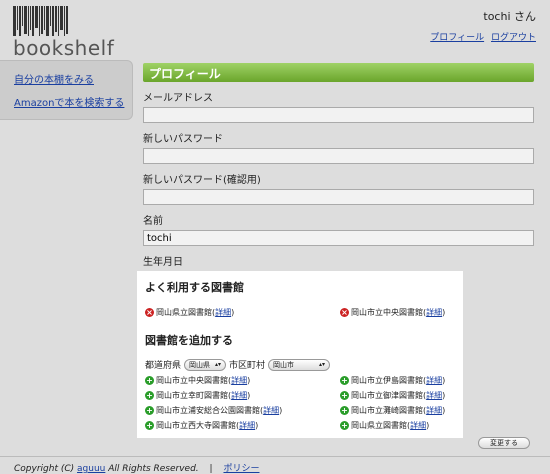 The width and height of the screenshot is (550, 474). What do you see at coordinates (513, 38) in the screenshot?
I see `logout-link: ログアウト` at bounding box center [513, 38].